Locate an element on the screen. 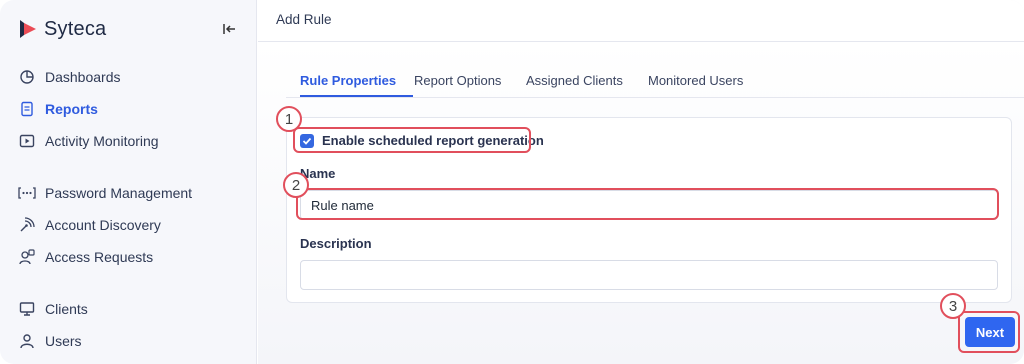 Image resolution: width=1024 pixels, height=364 pixels. top-bar: Add Rule is located at coordinates (641, 21).